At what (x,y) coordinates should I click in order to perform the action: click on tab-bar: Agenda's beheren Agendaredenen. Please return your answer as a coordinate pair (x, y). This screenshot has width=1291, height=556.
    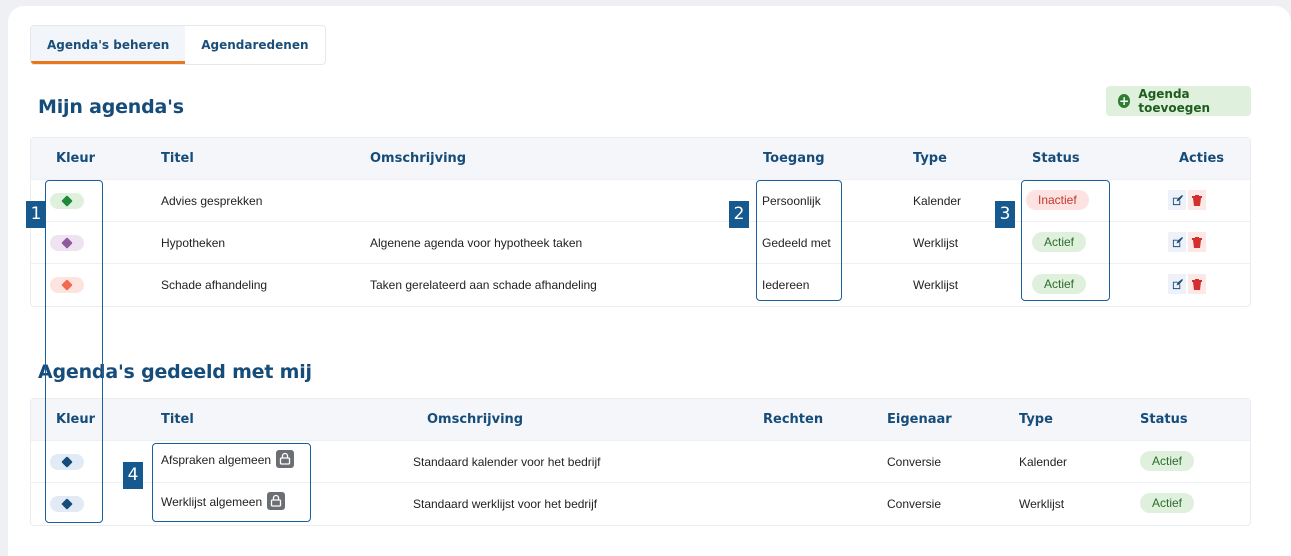
    Looking at the image, I should click on (178, 45).